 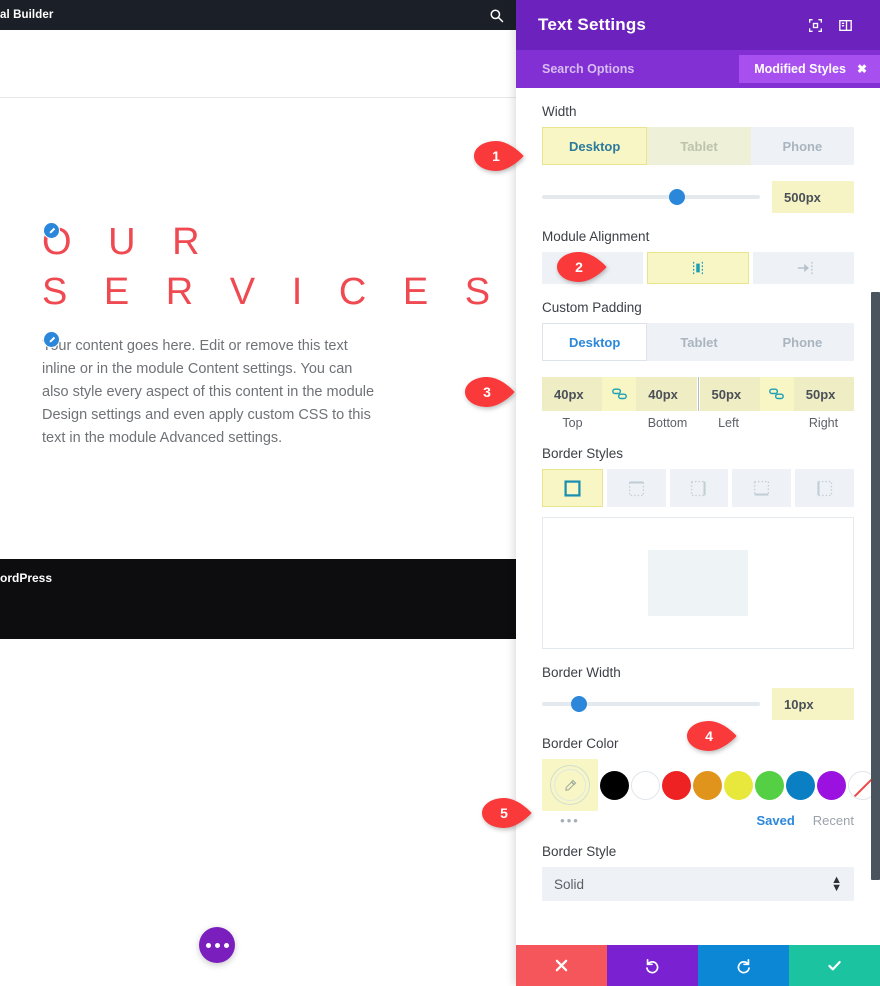 I want to click on section-width: Width Desktop Tablet Phone 500px, so click(x=698, y=158).